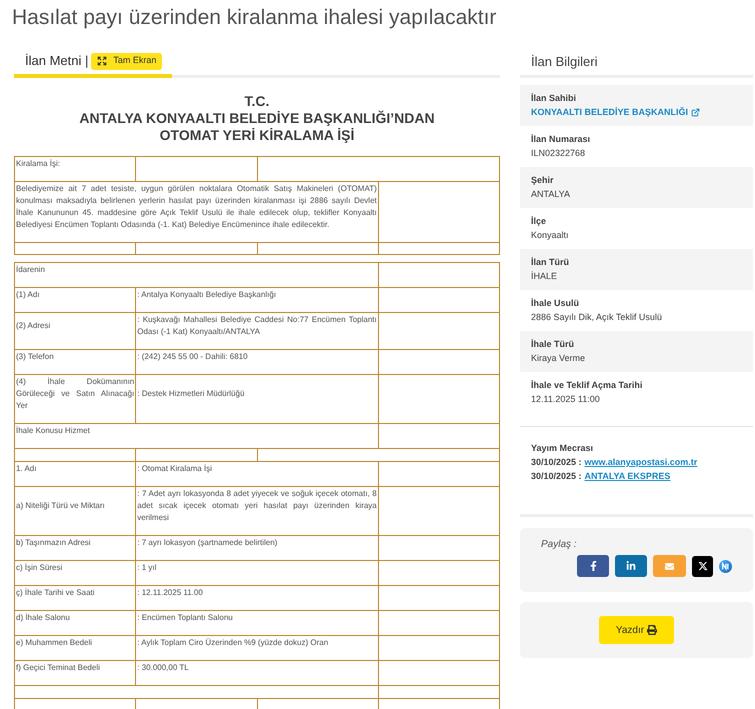 This screenshot has width=755, height=709. What do you see at coordinates (542, 180) in the screenshot?
I see `field-label: Şehir` at bounding box center [542, 180].